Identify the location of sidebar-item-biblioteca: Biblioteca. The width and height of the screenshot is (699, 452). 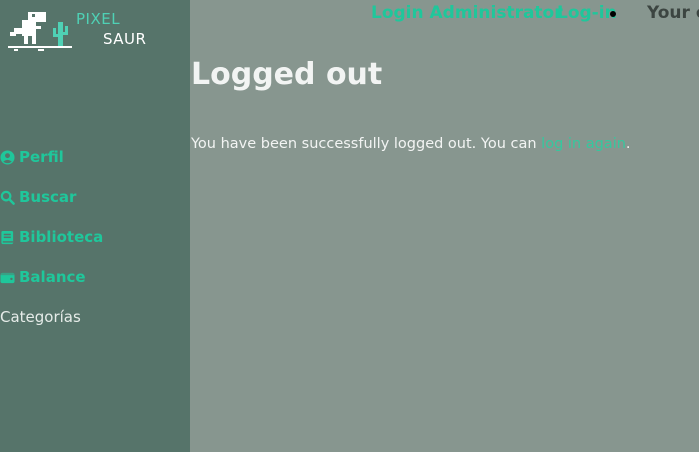
(95, 237).